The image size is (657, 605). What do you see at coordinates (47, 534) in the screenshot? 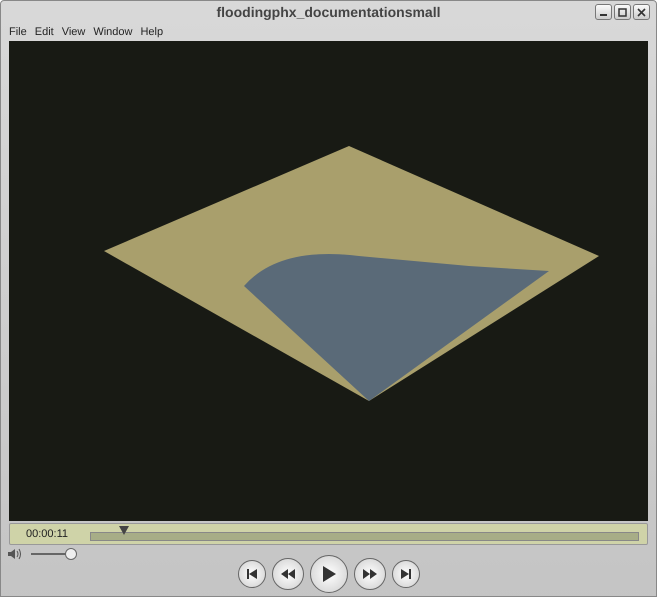
I see `time-display: 00:00:11` at bounding box center [47, 534].